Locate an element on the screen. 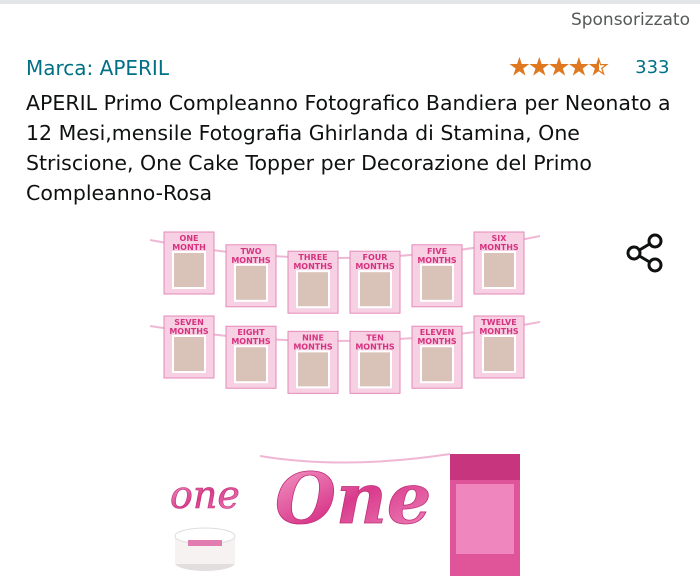 The height and width of the screenshot is (582, 700). photo-card-label: TWELVE is located at coordinates (498, 322).